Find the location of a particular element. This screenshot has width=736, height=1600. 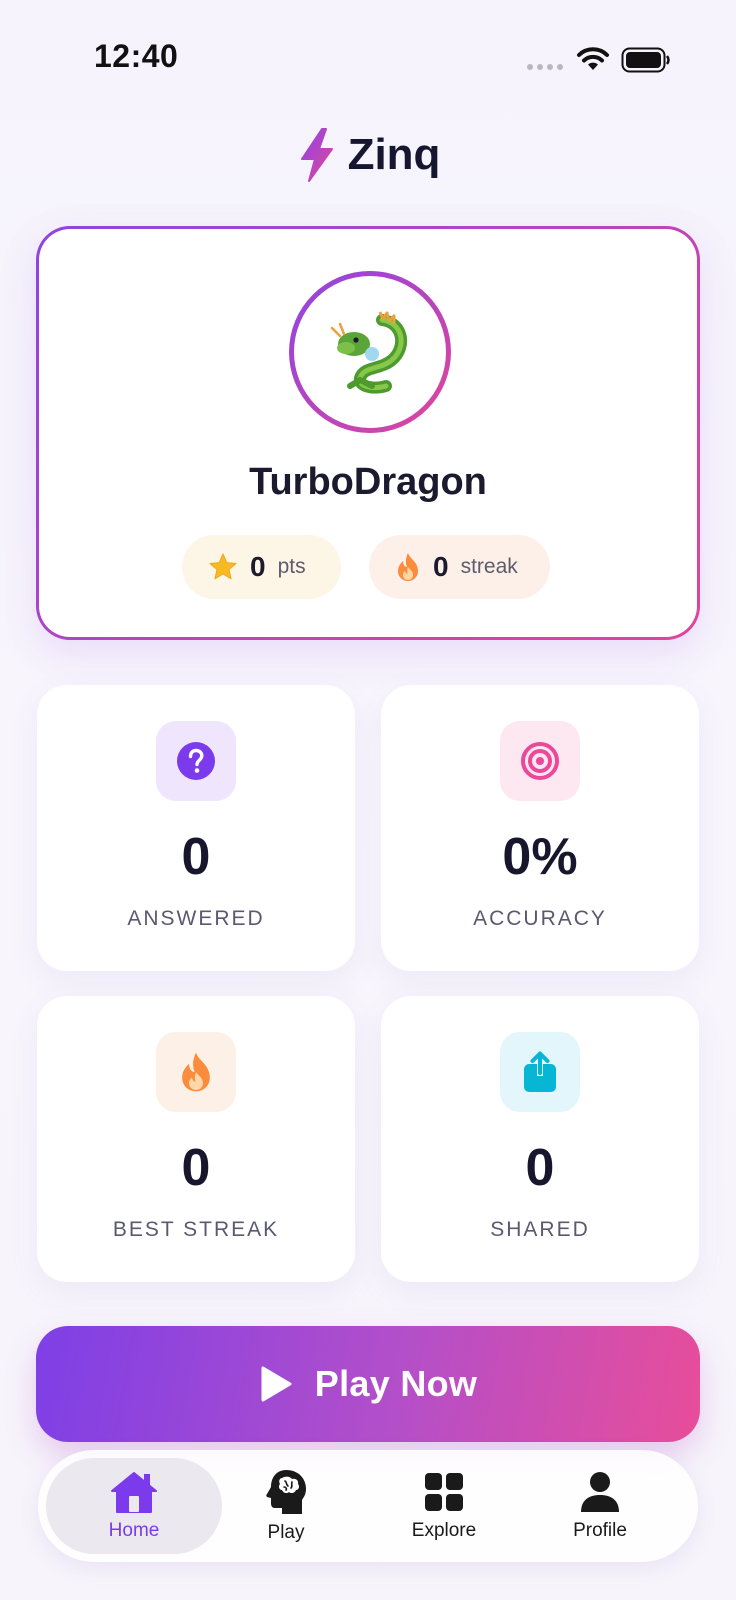

play-now-button: Play Now is located at coordinates (368, 1384).